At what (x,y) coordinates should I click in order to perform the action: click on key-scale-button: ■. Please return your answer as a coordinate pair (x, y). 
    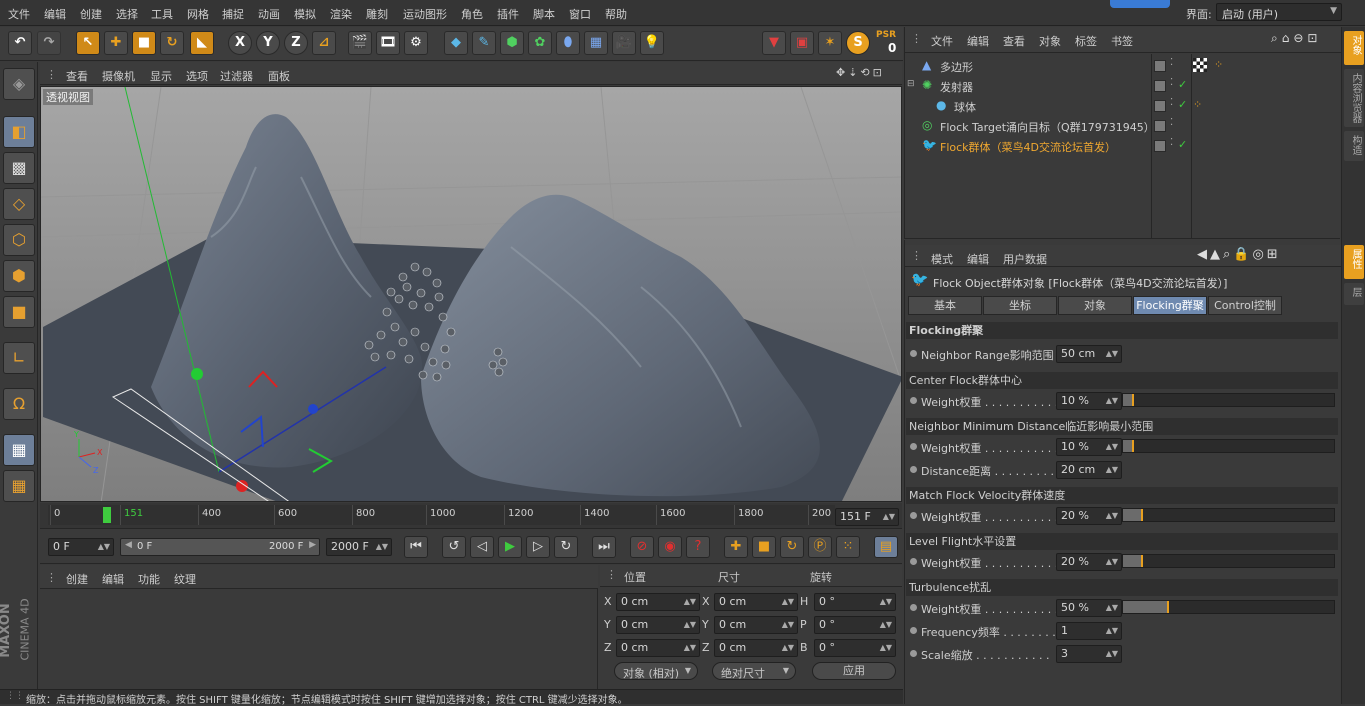
    Looking at the image, I should click on (764, 547).